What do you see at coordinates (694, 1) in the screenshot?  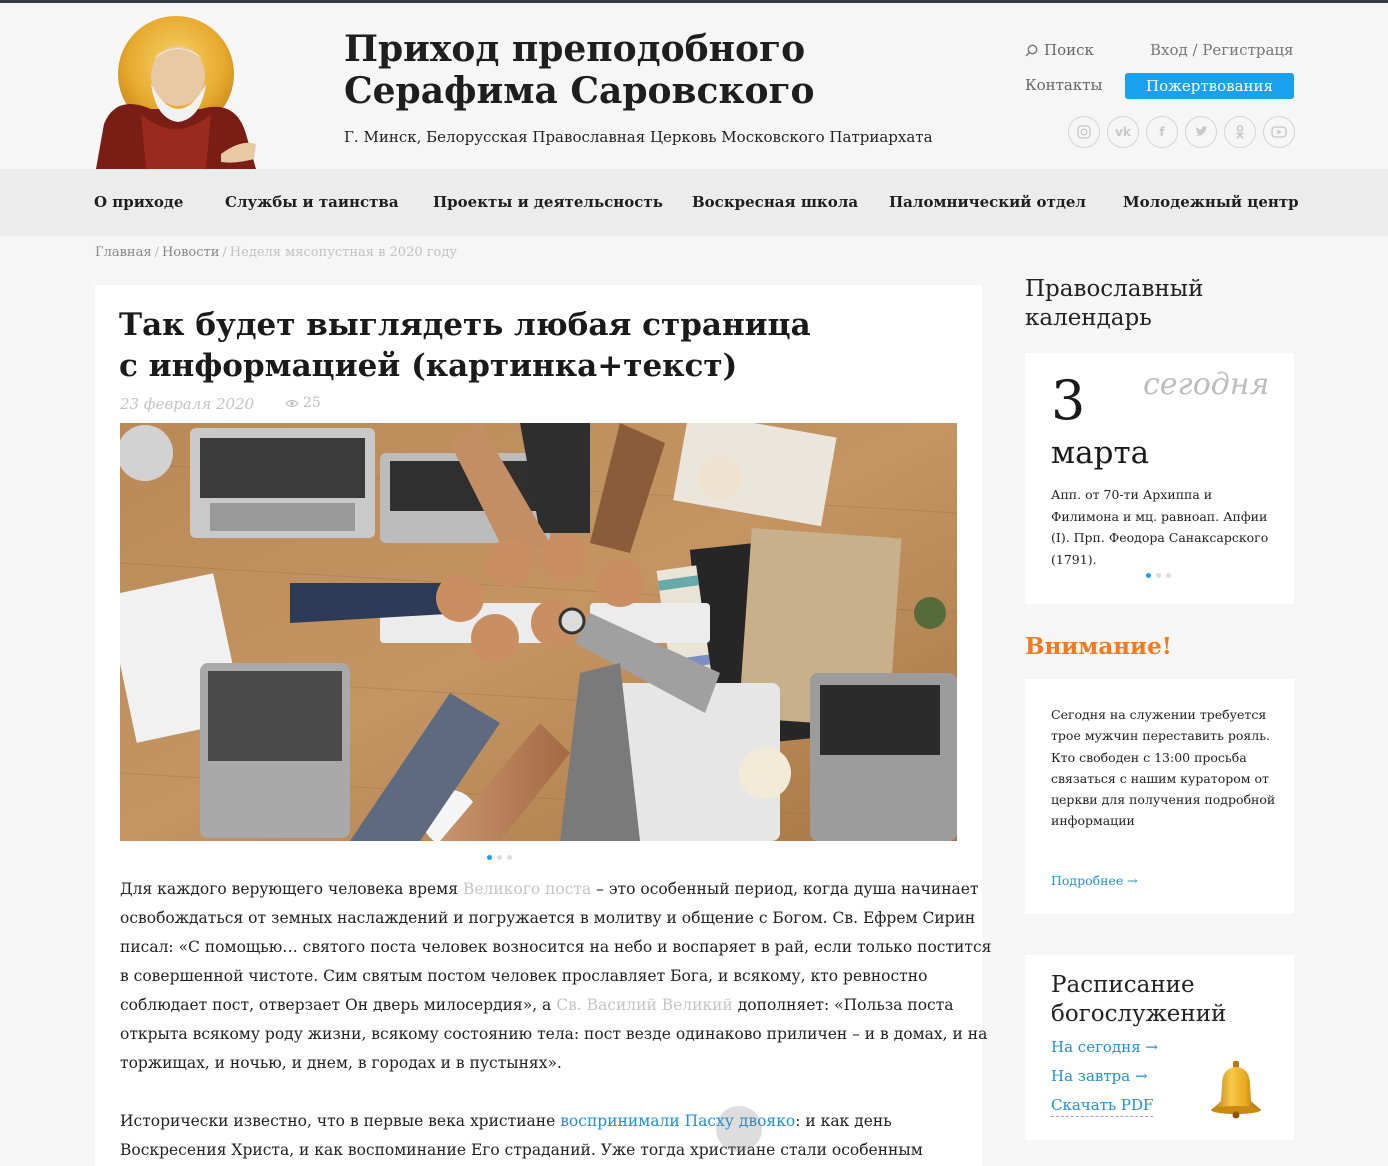 I see `top-border` at bounding box center [694, 1].